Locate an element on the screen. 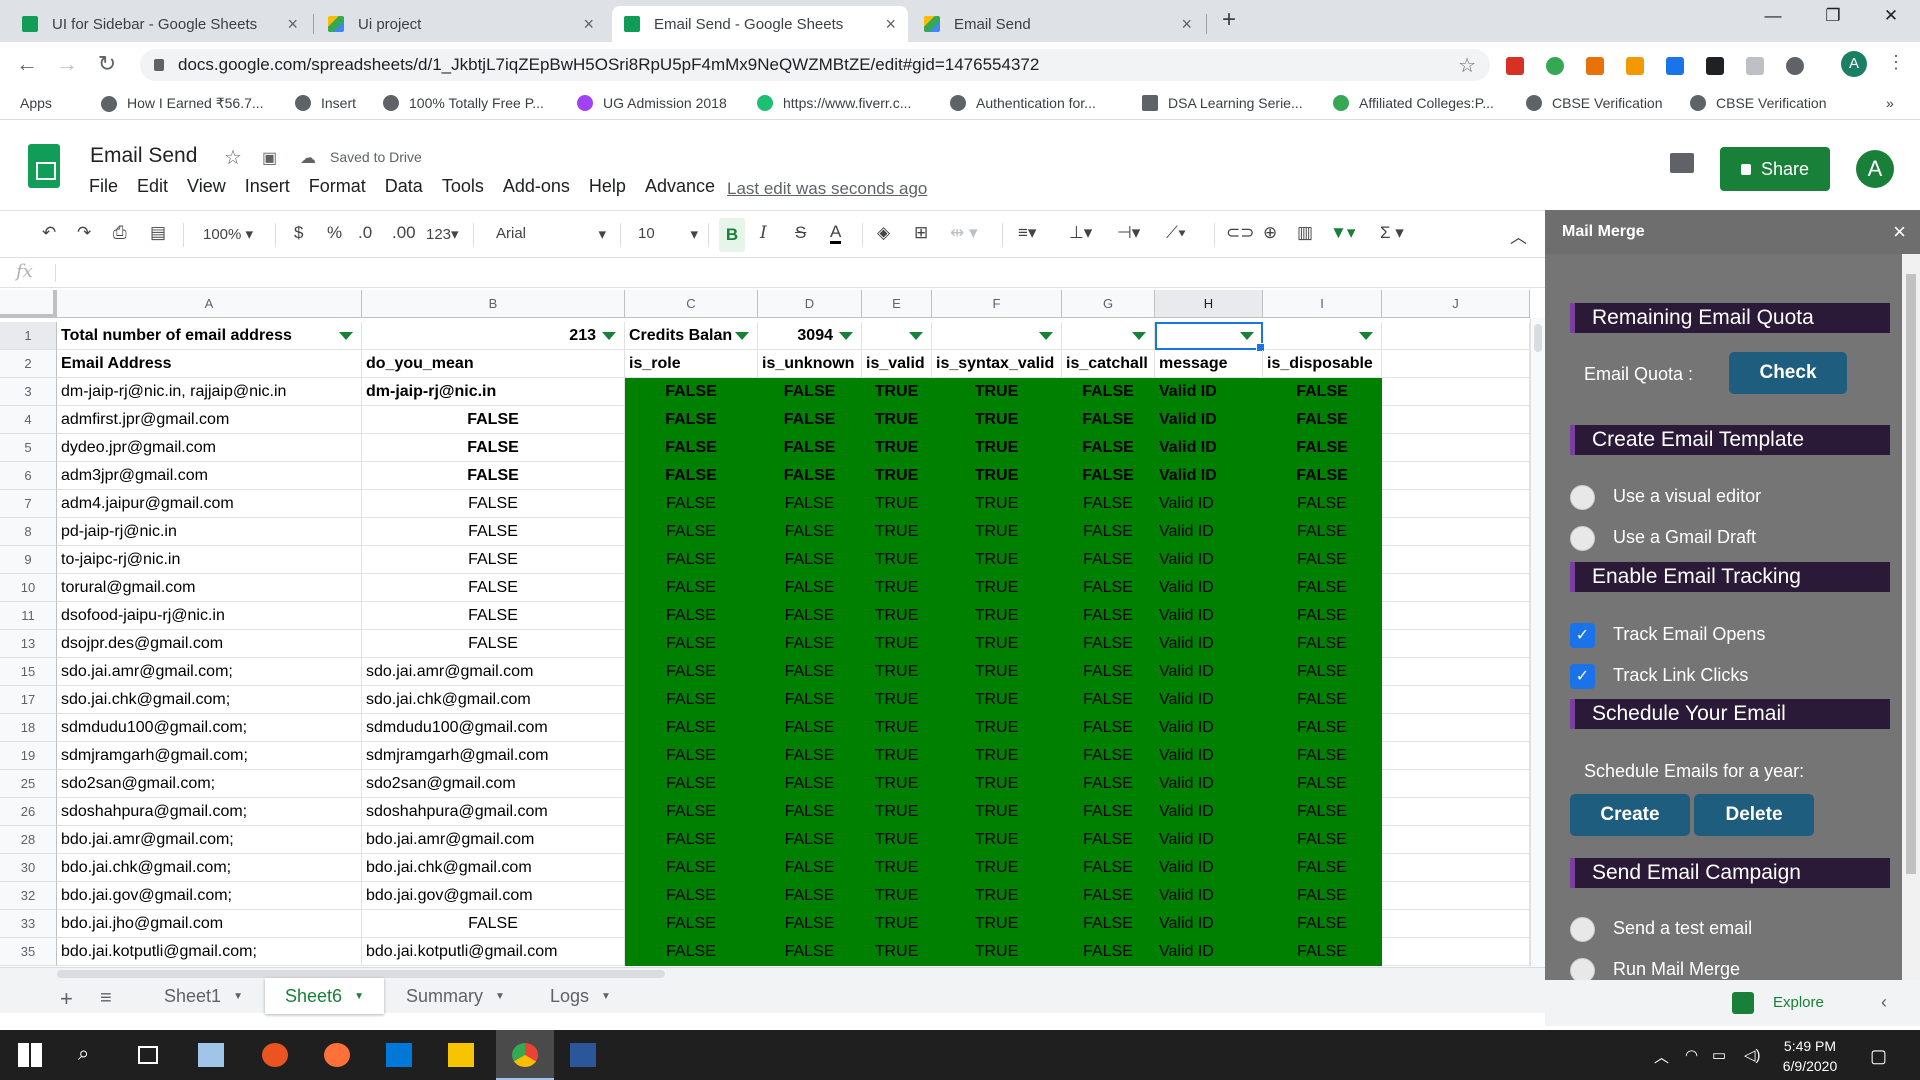 This screenshot has height=1080, width=1920. bookmark-item: UG Admission 2018 is located at coordinates (652, 103).